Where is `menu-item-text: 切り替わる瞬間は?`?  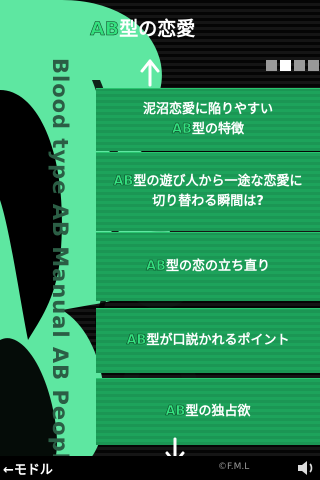 menu-item-text: 切り替わる瞬間は? is located at coordinates (208, 201).